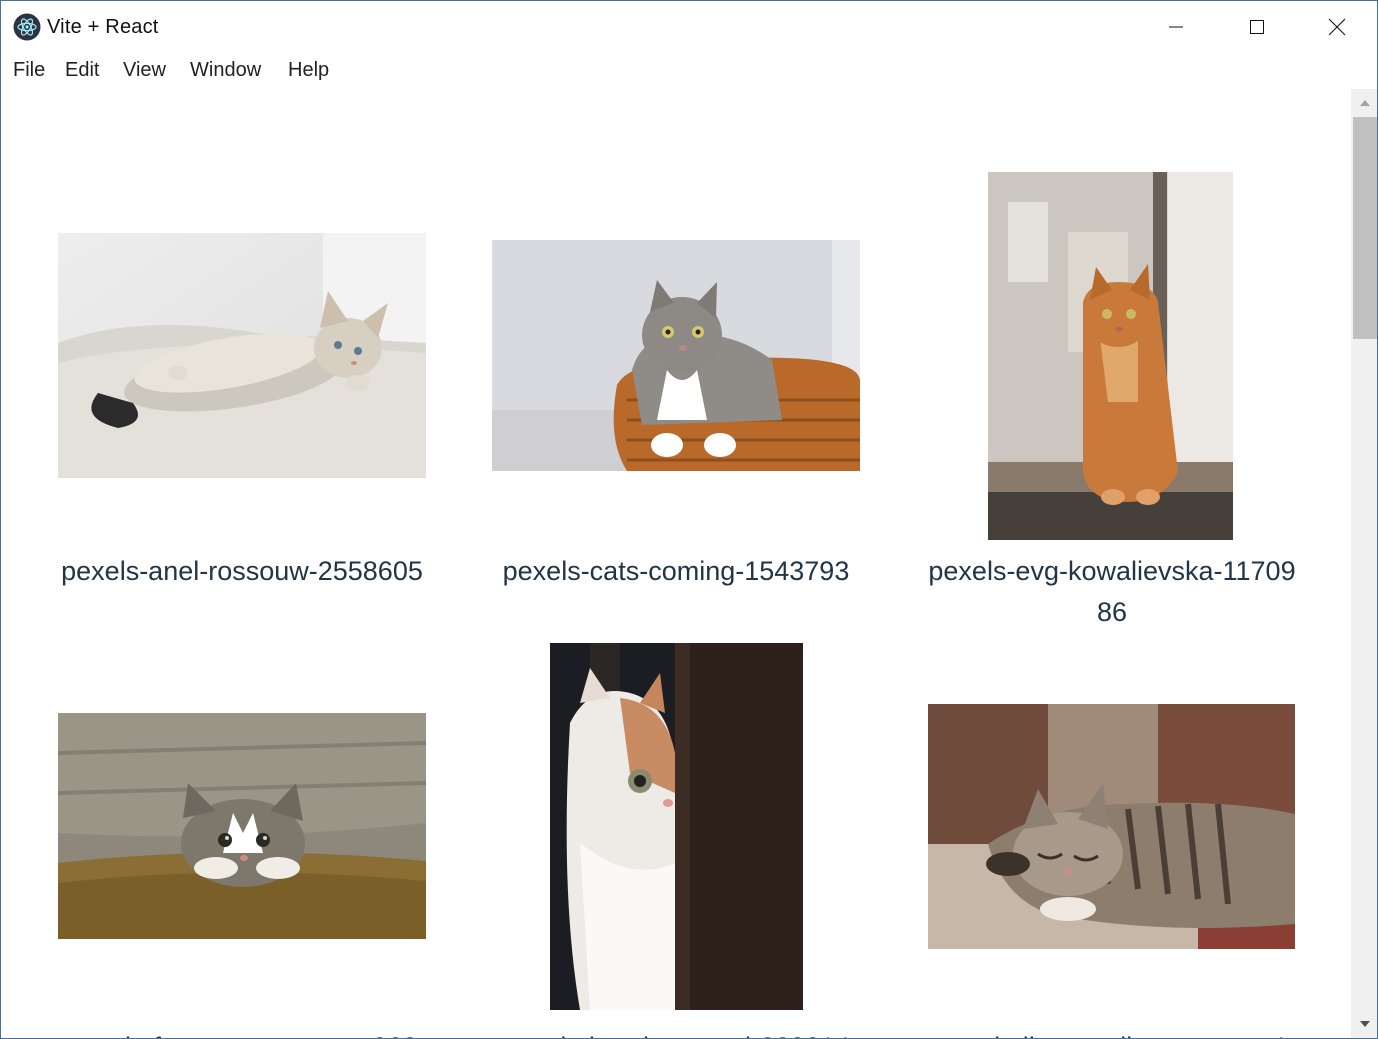  I want to click on window-title: Vite + React, so click(103, 27).